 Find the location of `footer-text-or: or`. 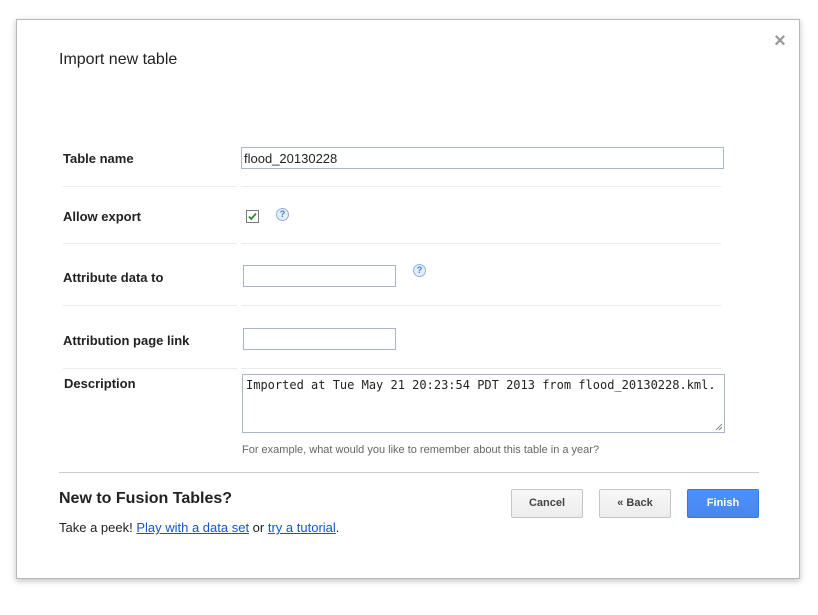

footer-text-or: or is located at coordinates (258, 527).